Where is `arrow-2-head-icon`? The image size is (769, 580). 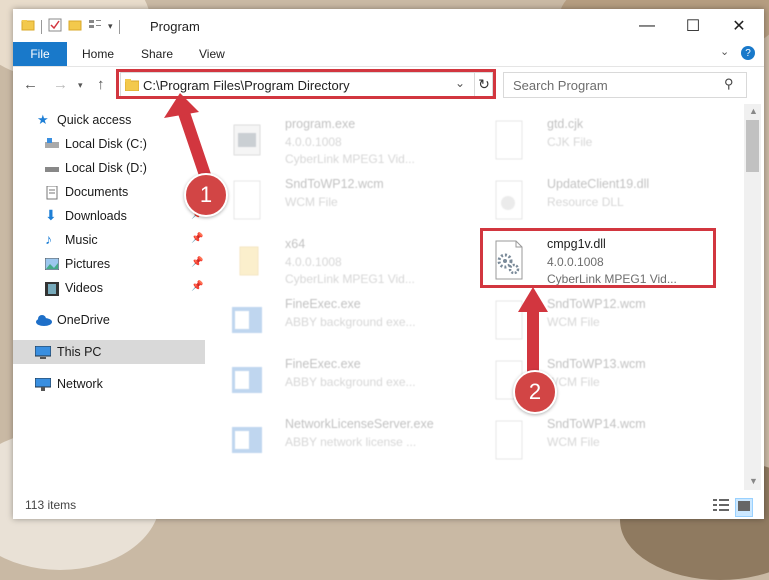 arrow-2-head-icon is located at coordinates (533, 299).